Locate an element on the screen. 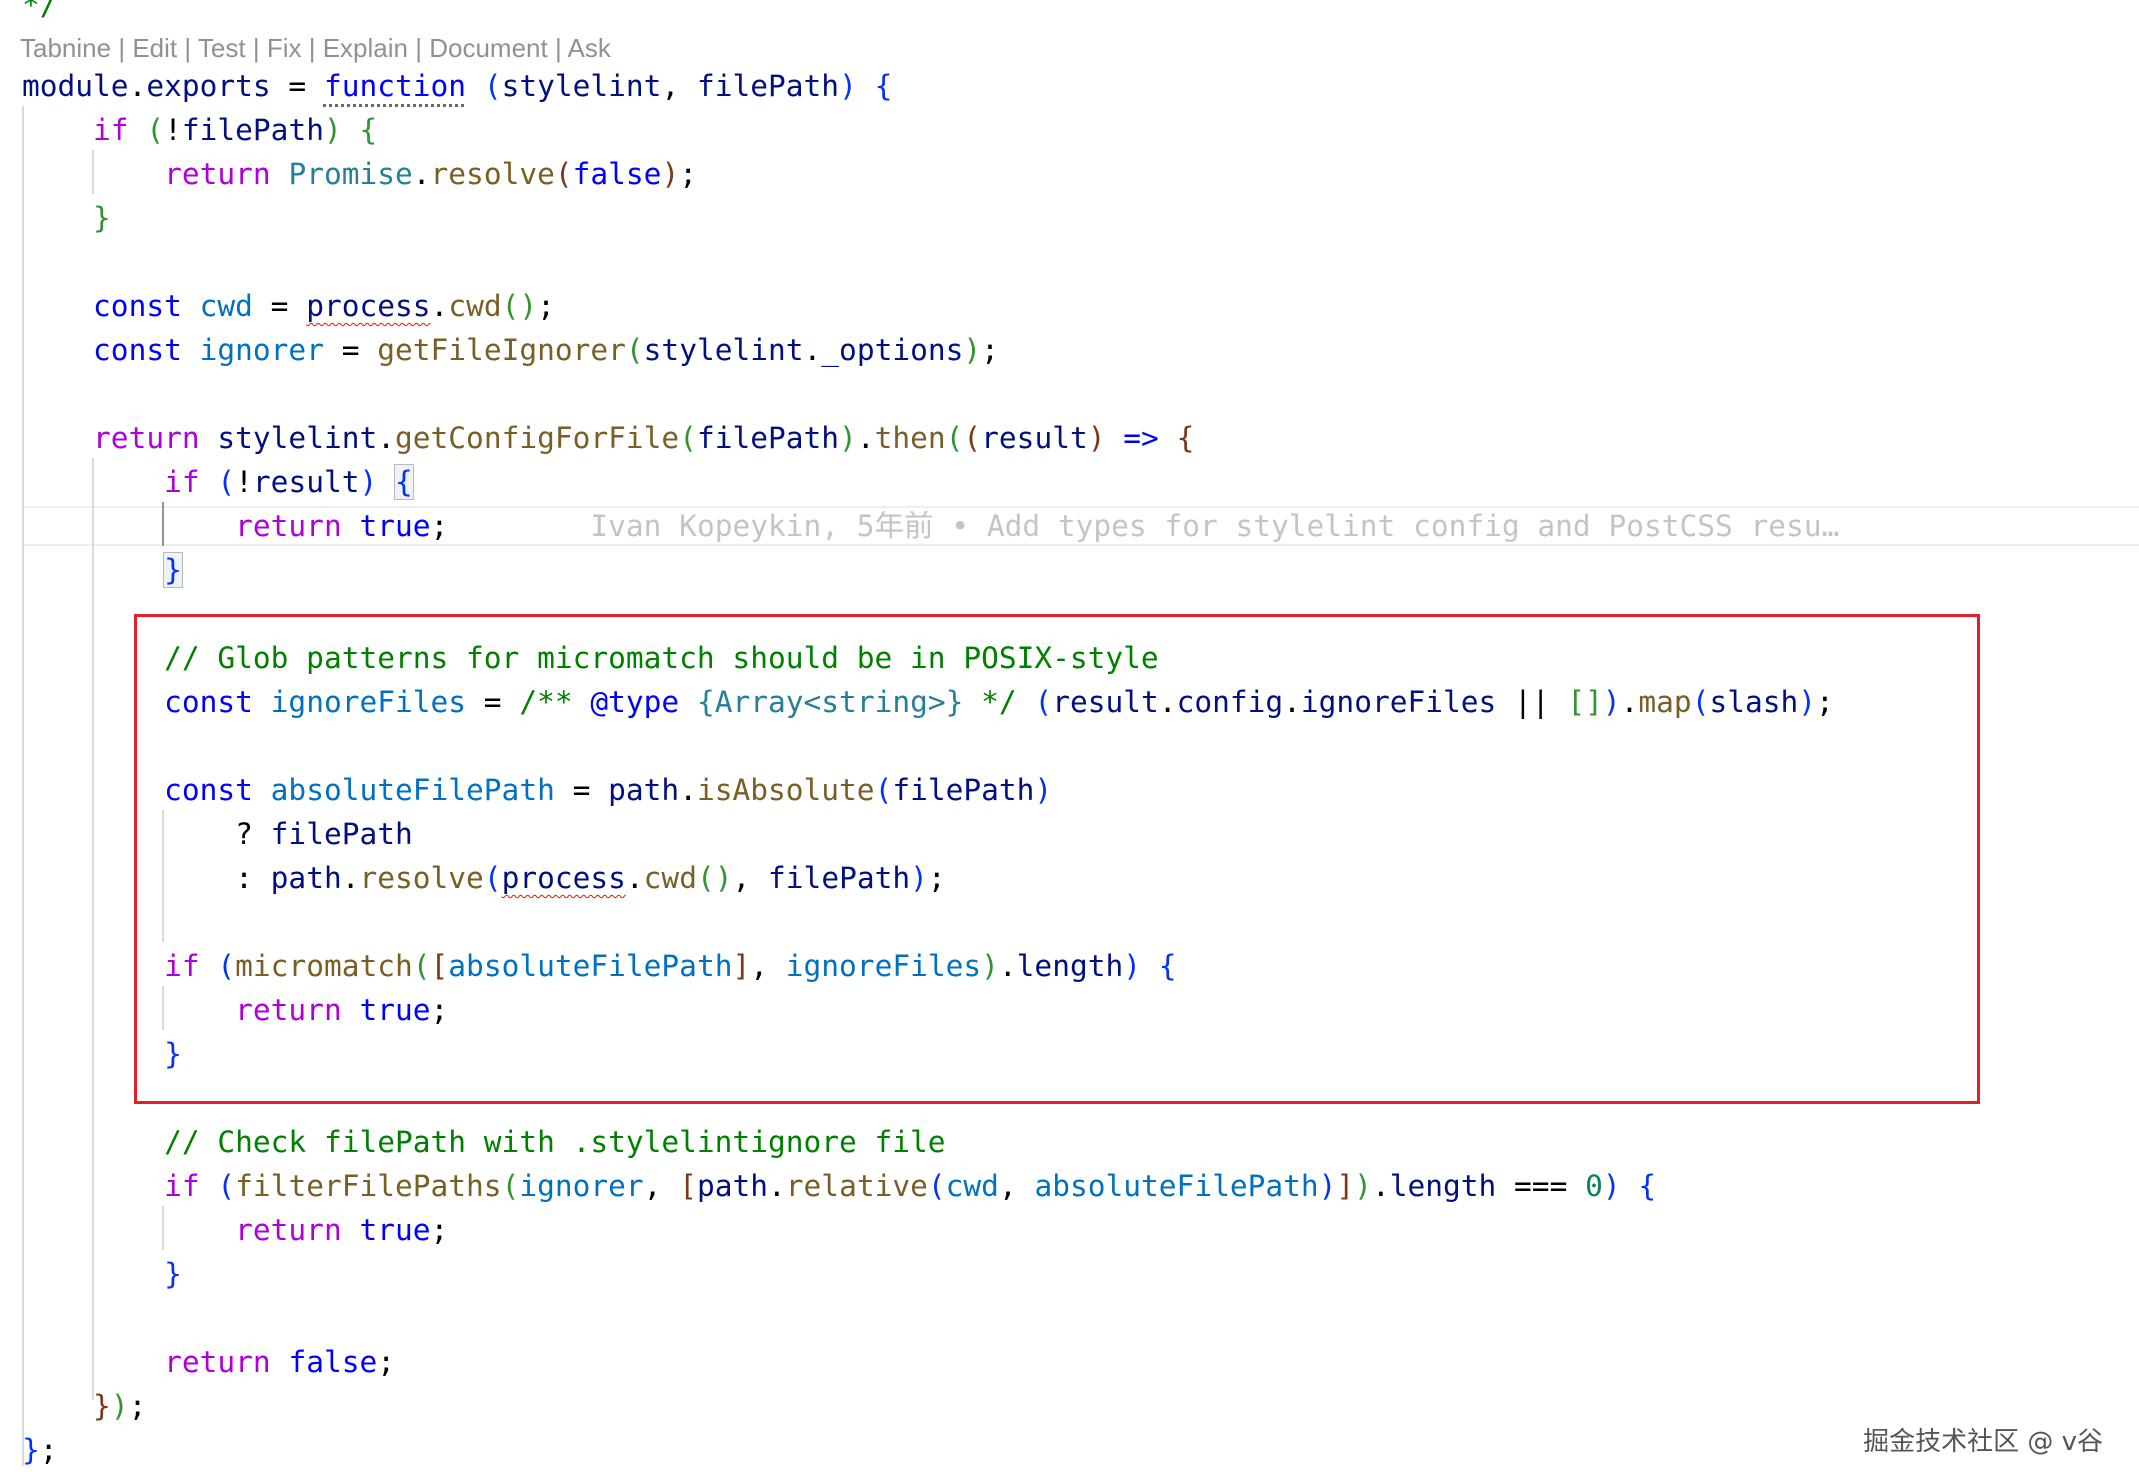 Image resolution: width=2139 pixels, height=1484 pixels. code-token: === is located at coordinates (1541, 1186).